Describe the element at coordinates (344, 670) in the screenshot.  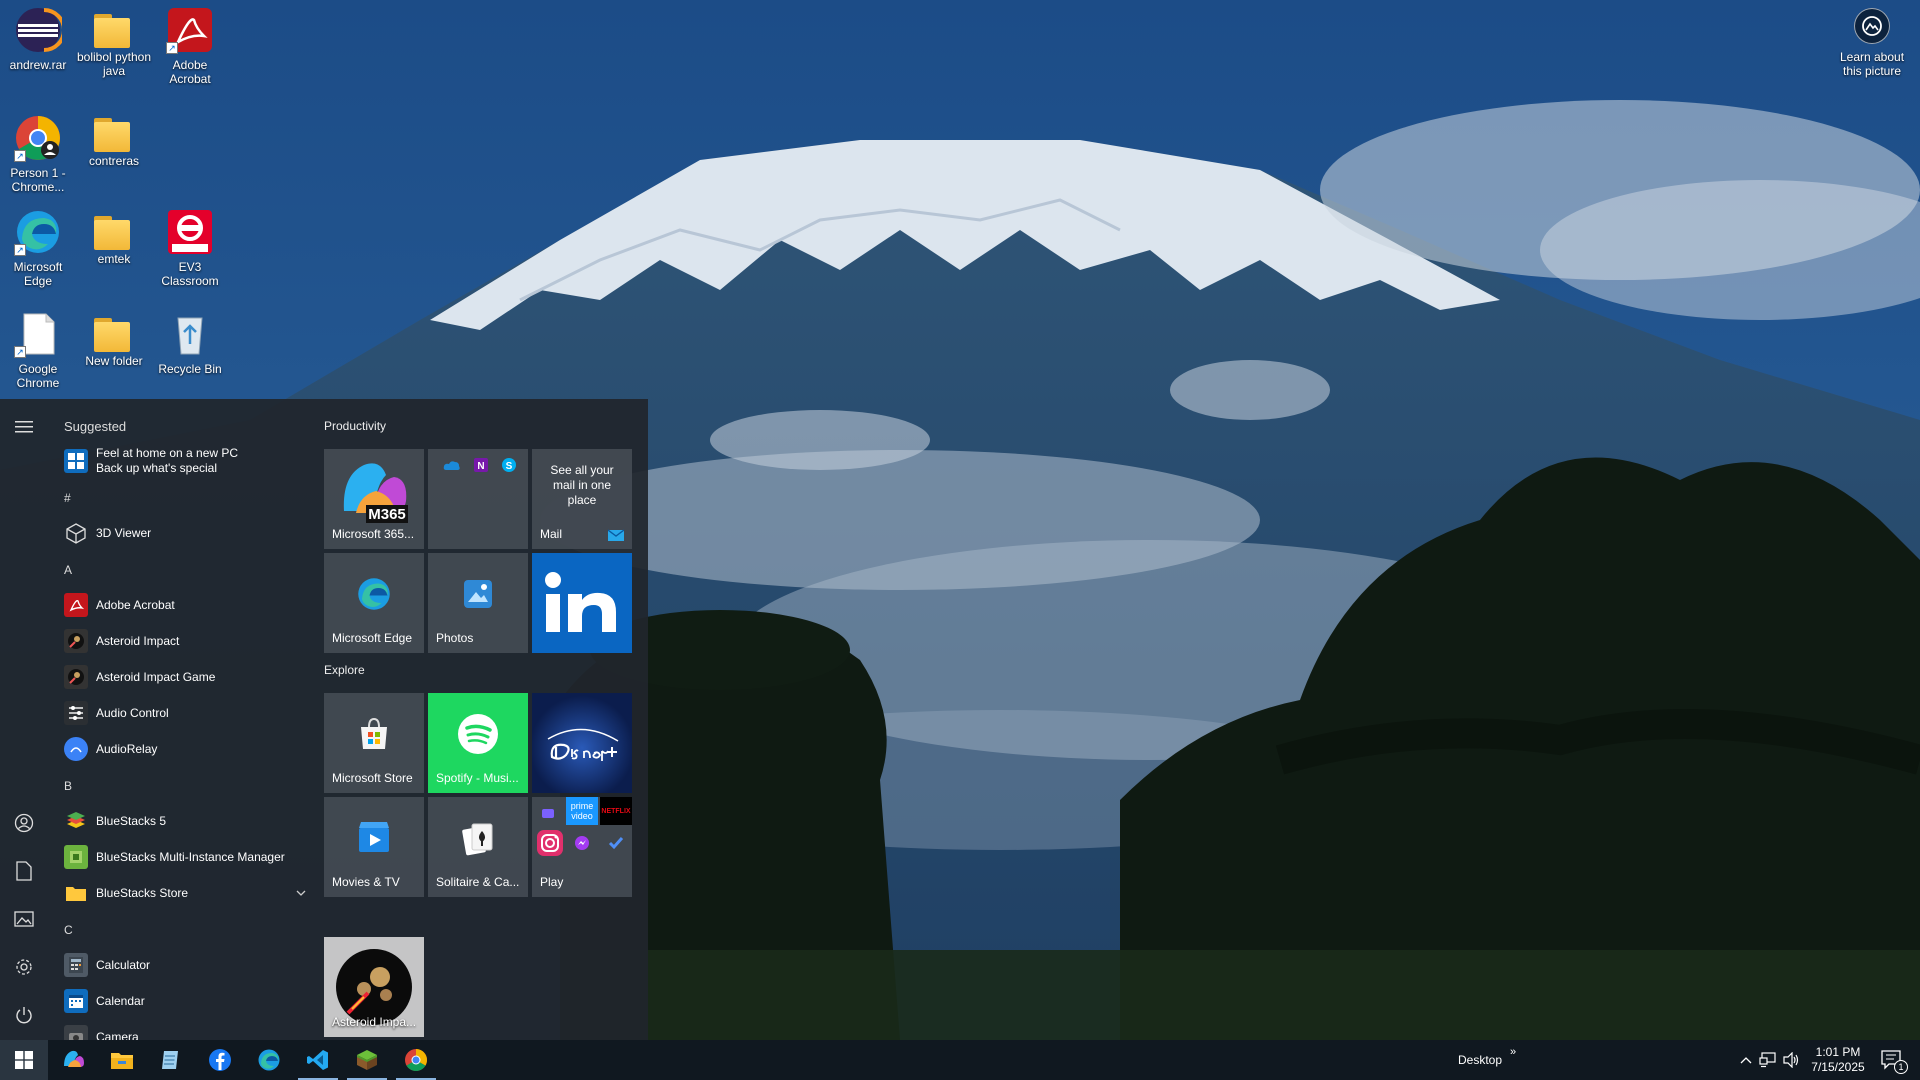
I see `group-explore: Explore` at that location.